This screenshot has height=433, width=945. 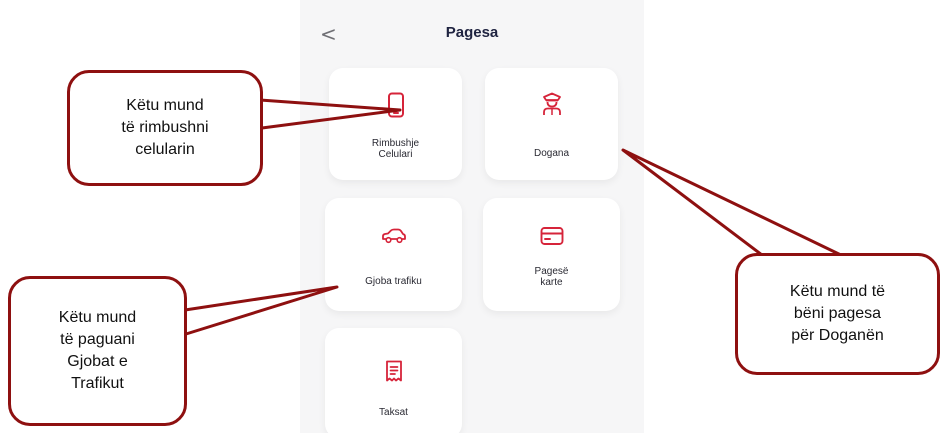 What do you see at coordinates (551, 236) in the screenshot?
I see `credit-card-icon` at bounding box center [551, 236].